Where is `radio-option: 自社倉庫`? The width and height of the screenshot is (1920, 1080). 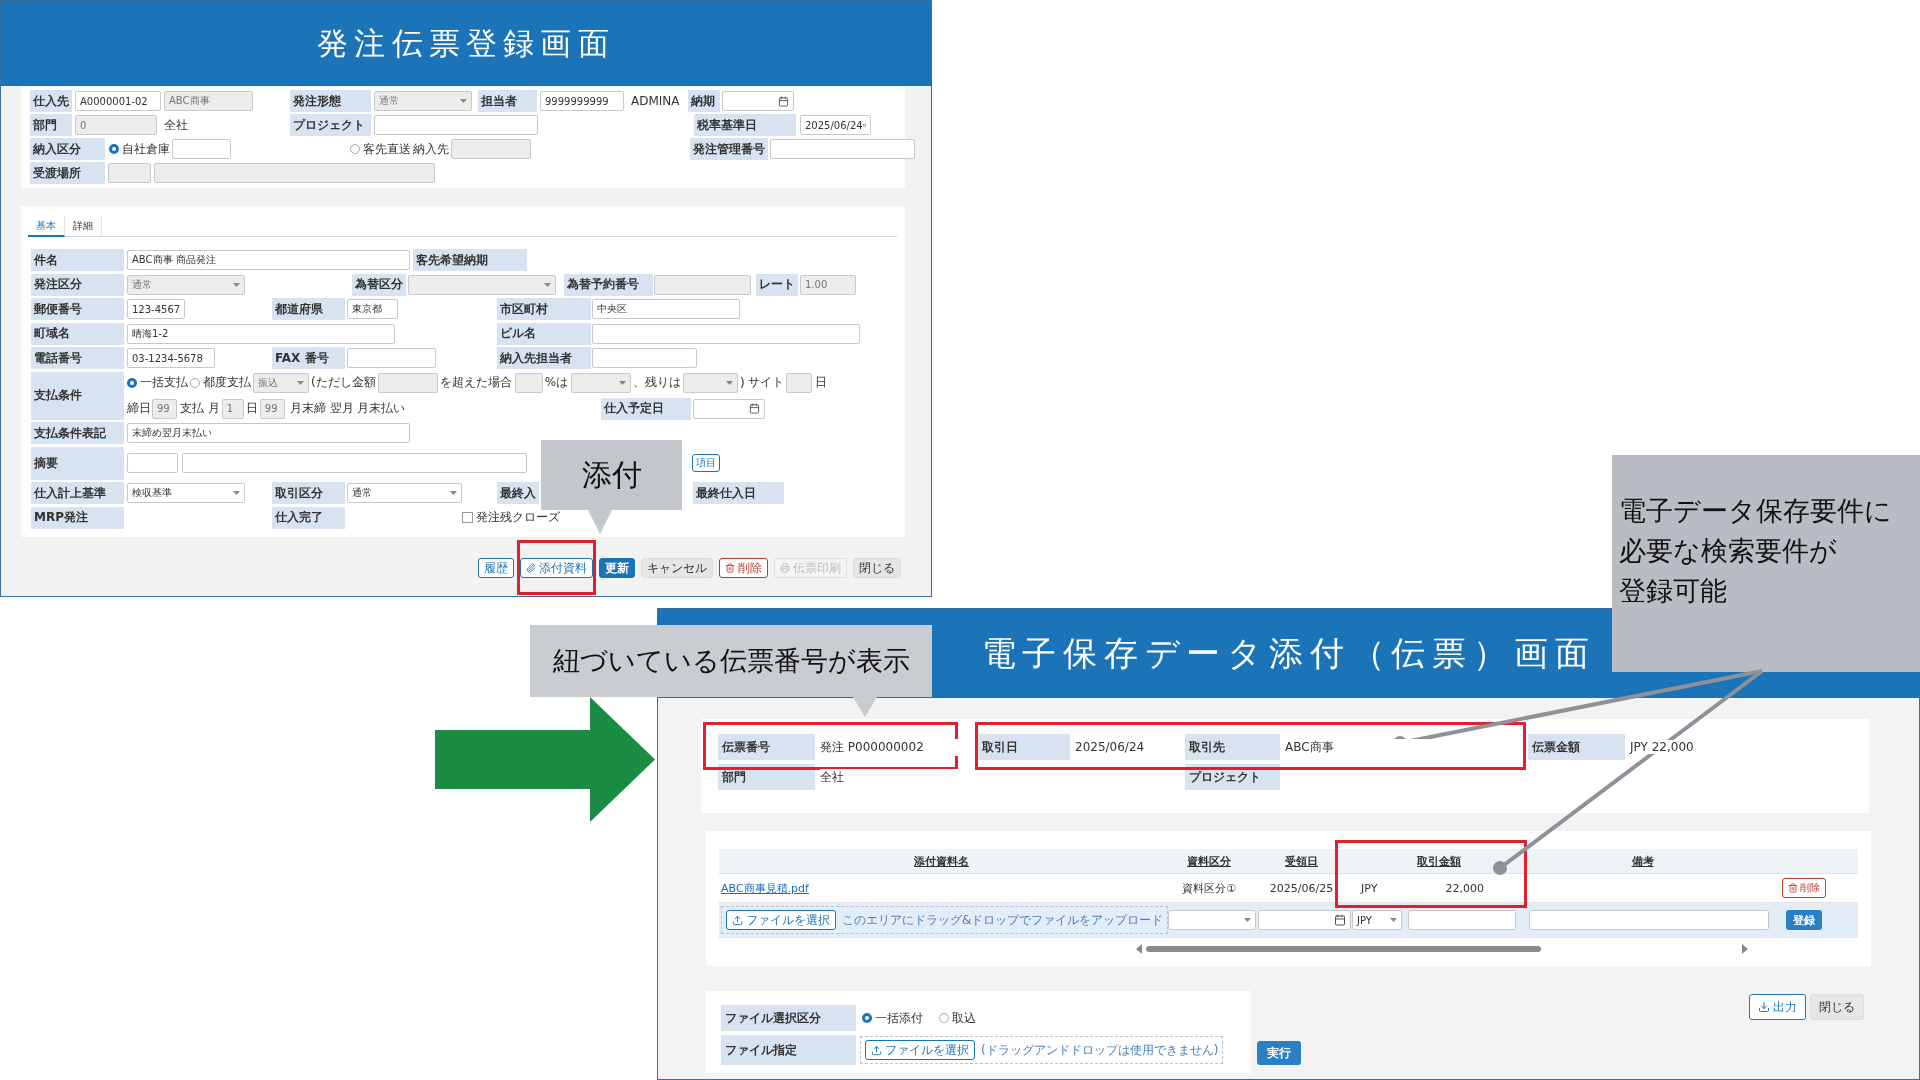 radio-option: 自社倉庫 is located at coordinates (139, 149).